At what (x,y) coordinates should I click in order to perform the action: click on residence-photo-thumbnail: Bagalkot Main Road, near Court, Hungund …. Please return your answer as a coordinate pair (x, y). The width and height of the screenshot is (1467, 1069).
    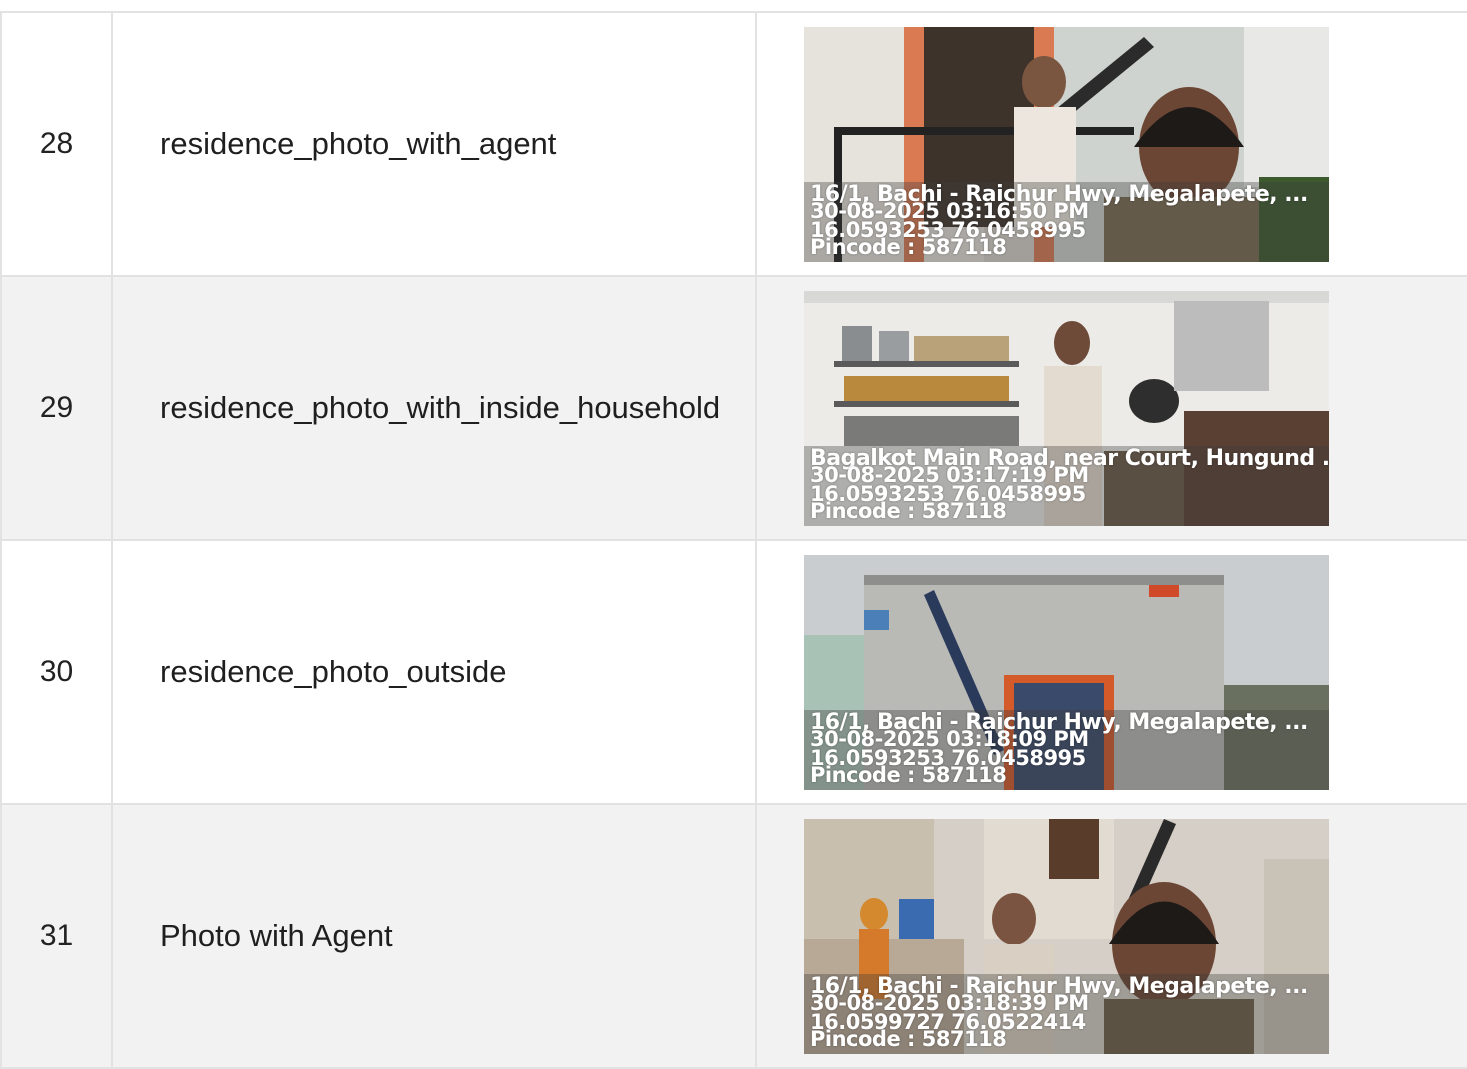
    Looking at the image, I should click on (1066, 408).